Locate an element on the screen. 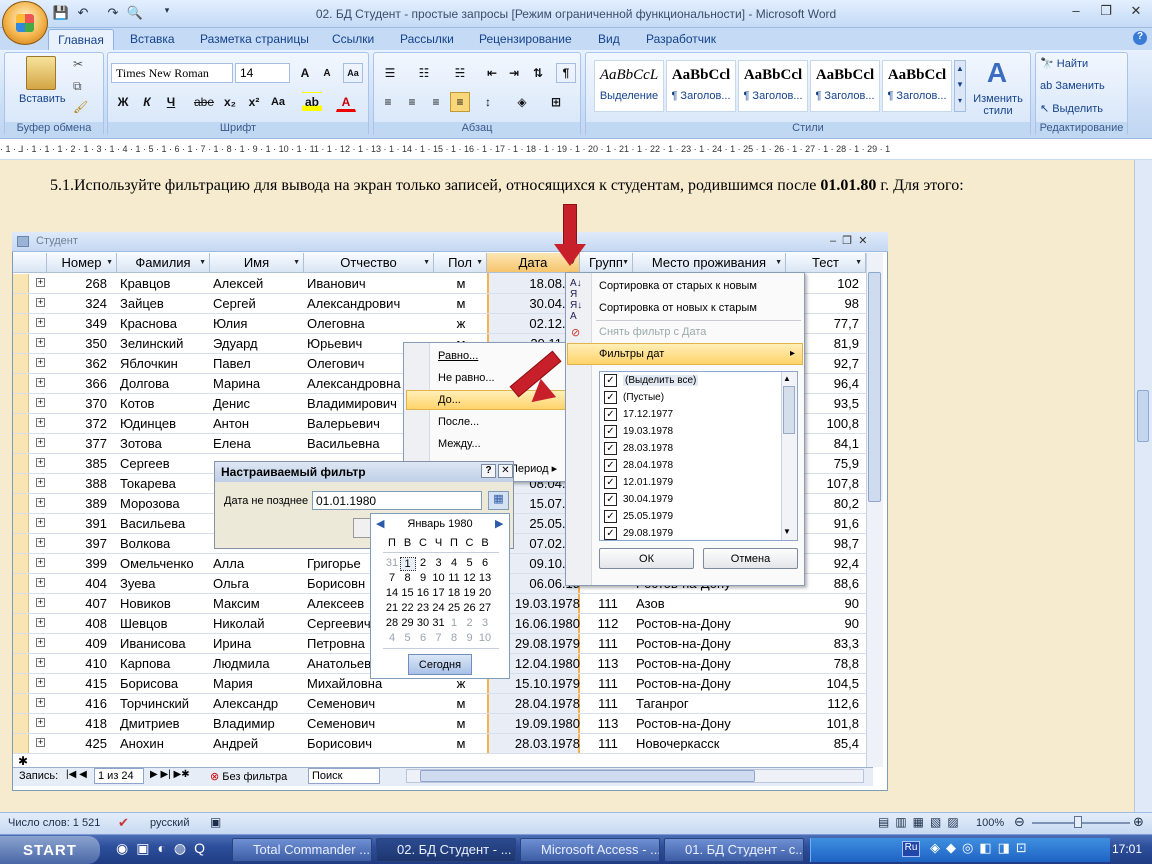 The height and width of the screenshot is (864, 1152). bold-button: Ж is located at coordinates (123, 102).